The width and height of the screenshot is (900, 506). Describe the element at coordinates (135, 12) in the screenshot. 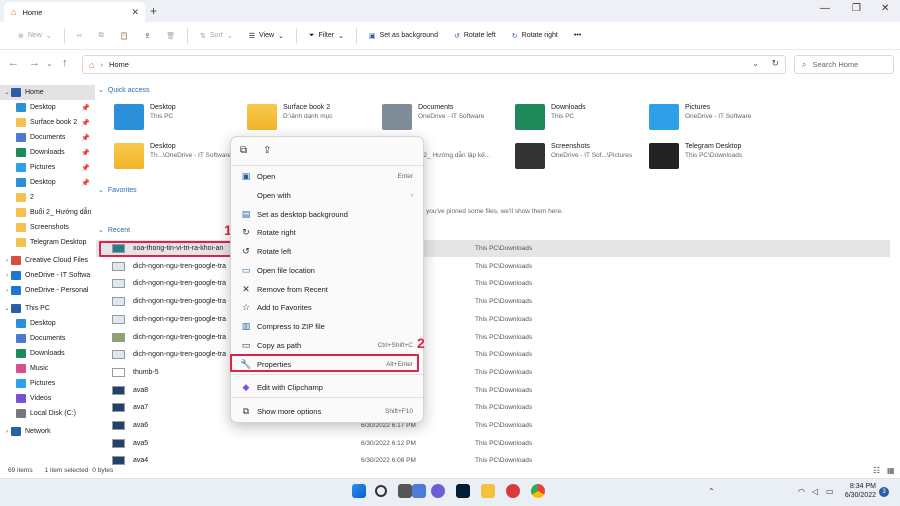

I see `close-tab-icon: ✕` at that location.